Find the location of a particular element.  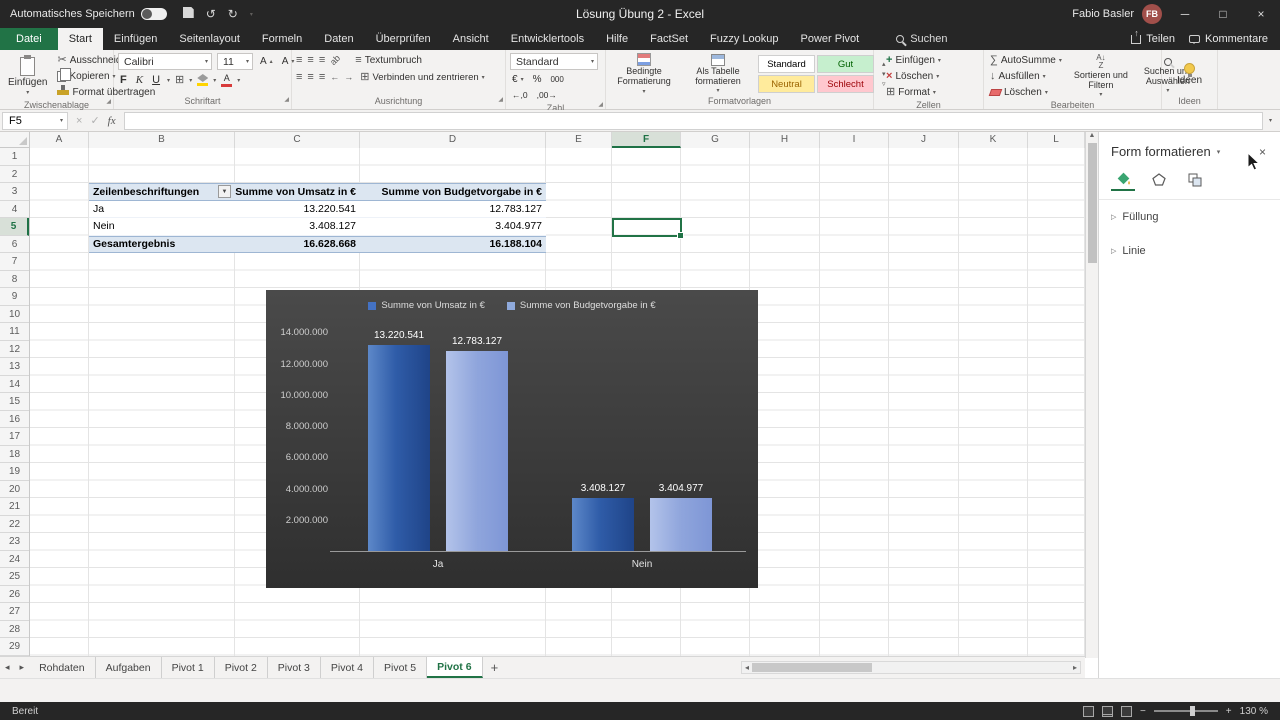

tab-start: Start is located at coordinates (80, 39).